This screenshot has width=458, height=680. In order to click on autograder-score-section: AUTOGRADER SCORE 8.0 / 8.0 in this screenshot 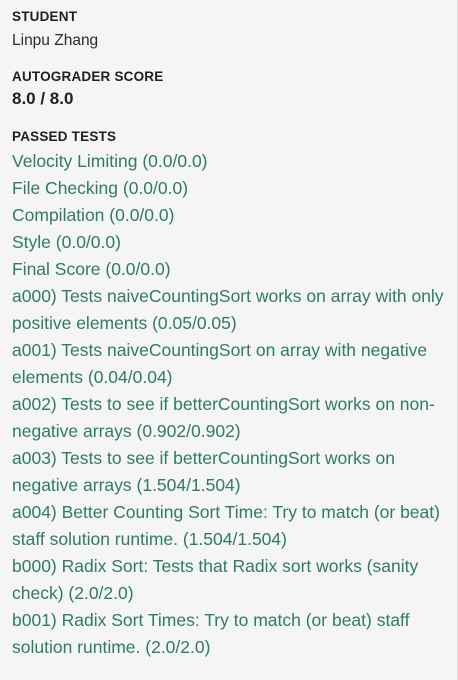, I will do `click(228, 89)`.